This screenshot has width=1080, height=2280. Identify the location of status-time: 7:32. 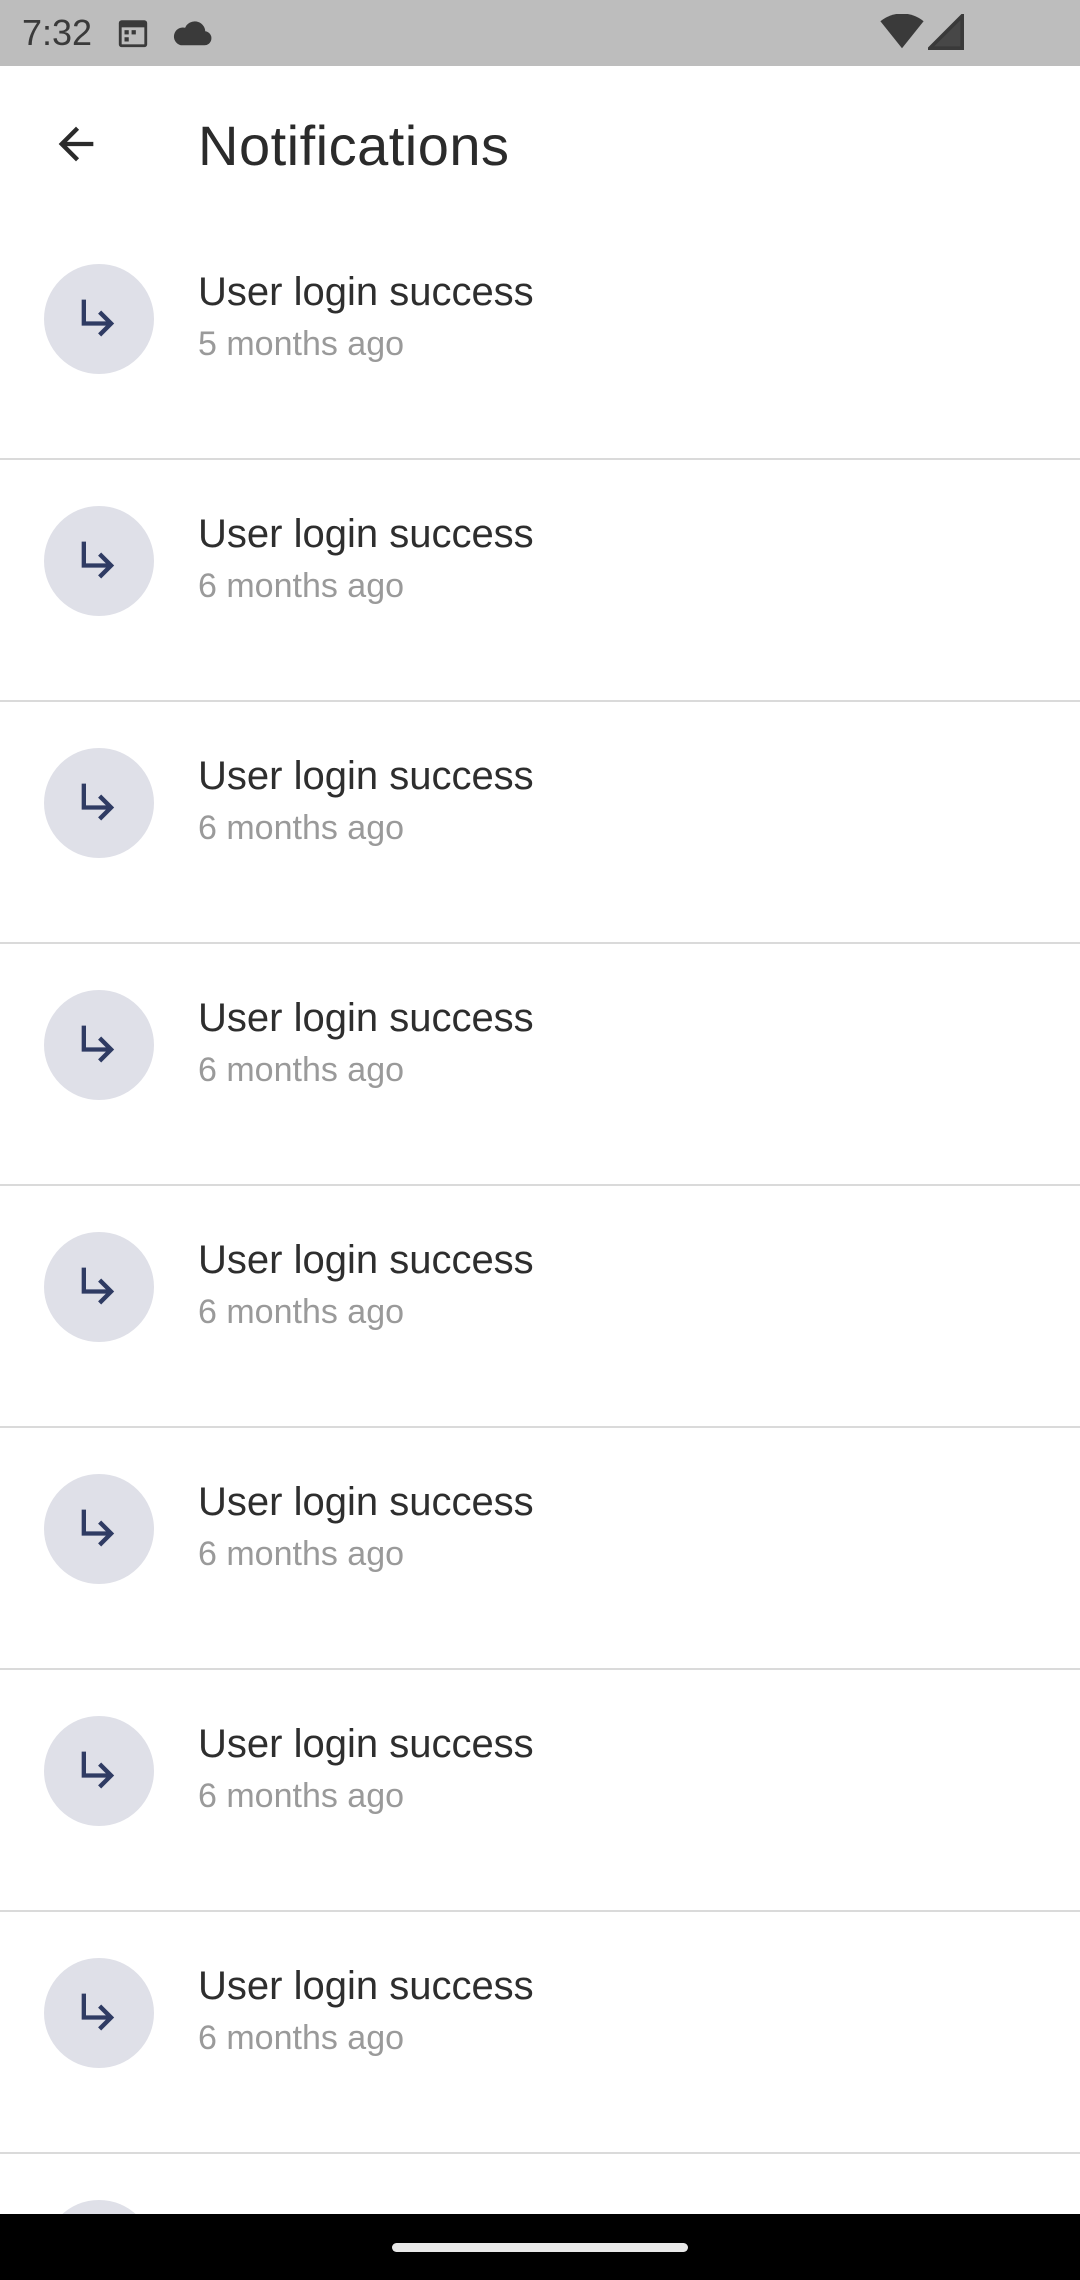
(57, 32).